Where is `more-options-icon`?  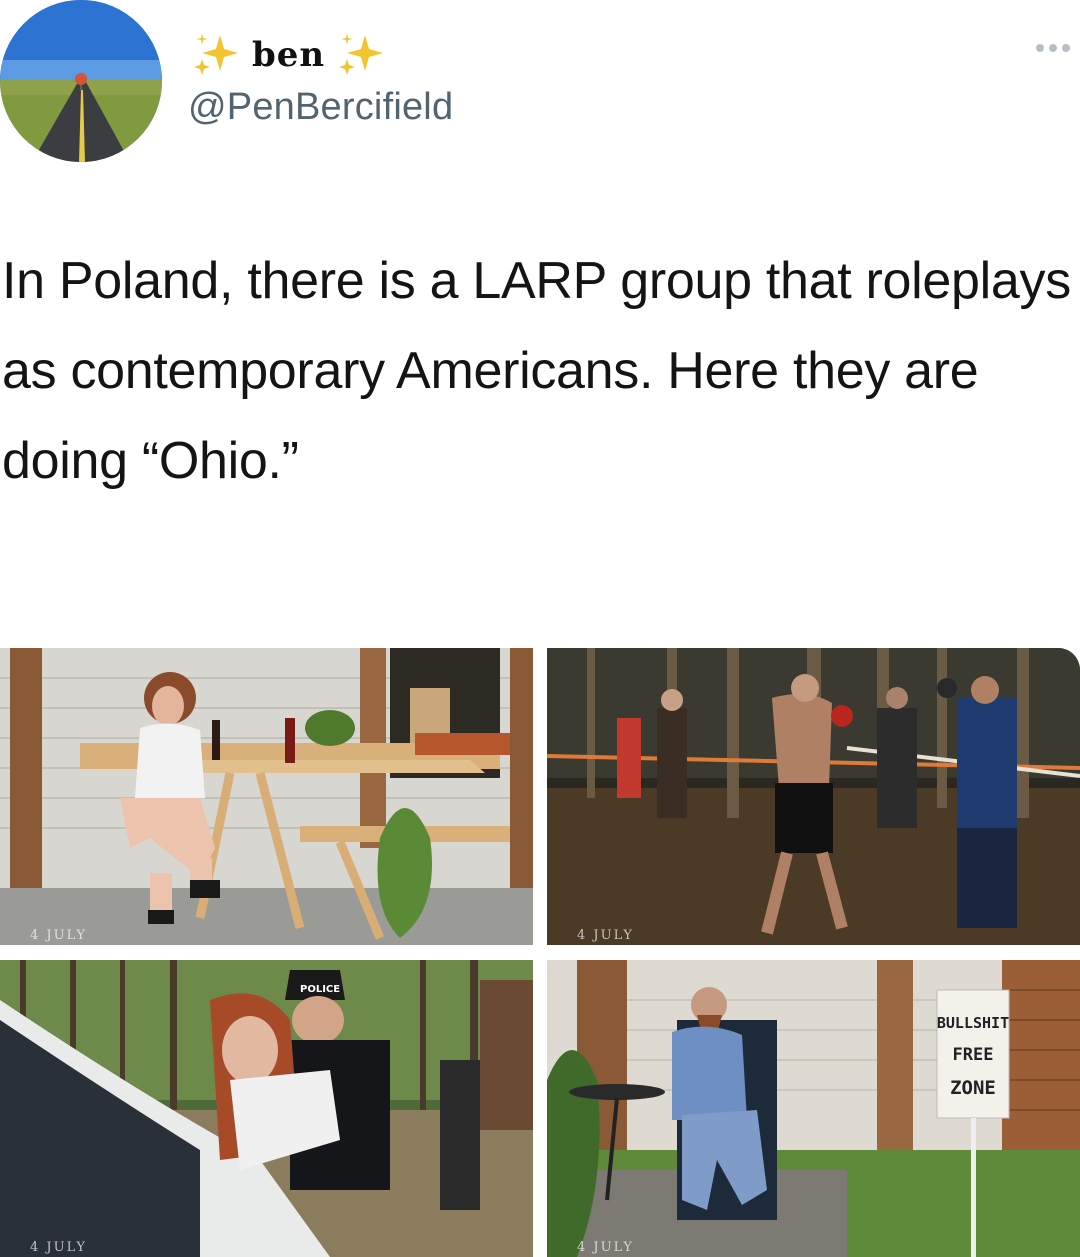 more-options-icon is located at coordinates (1053, 48).